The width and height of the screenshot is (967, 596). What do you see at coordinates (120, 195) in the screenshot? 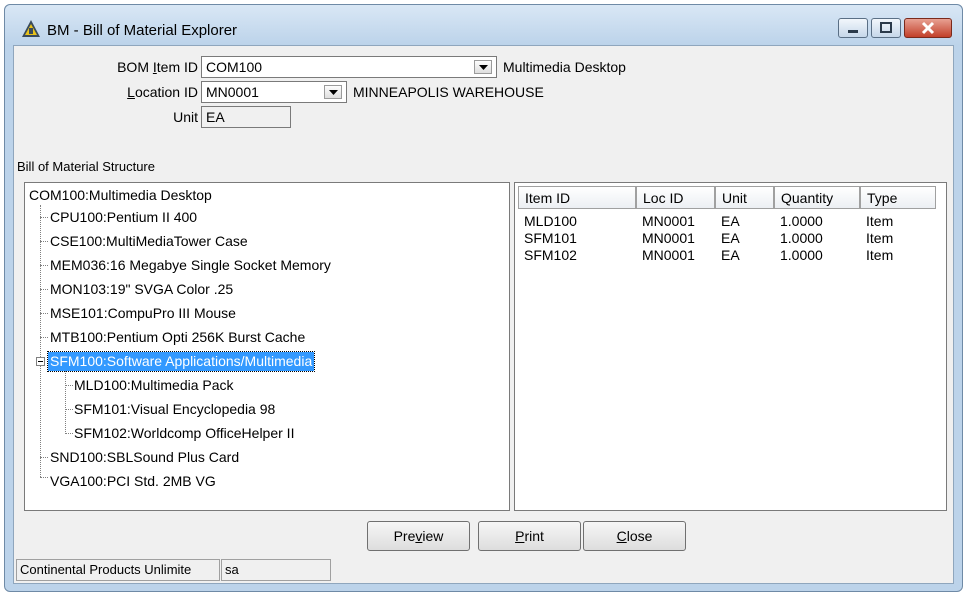
I see `tree-root-node: COM100:Multimedia Desktop` at bounding box center [120, 195].